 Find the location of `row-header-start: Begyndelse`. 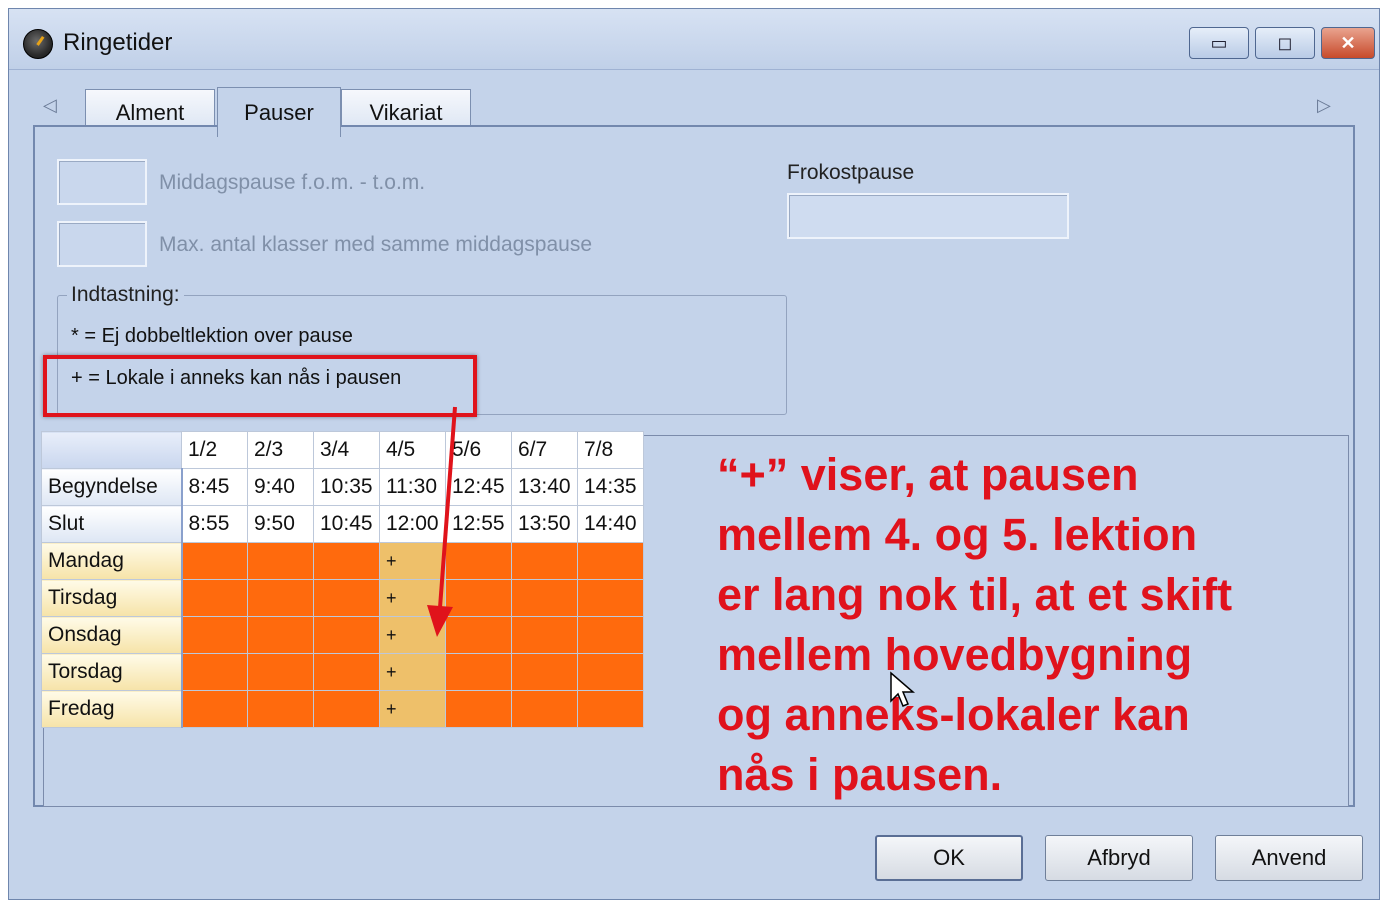

row-header-start: Begyndelse is located at coordinates (112, 487).